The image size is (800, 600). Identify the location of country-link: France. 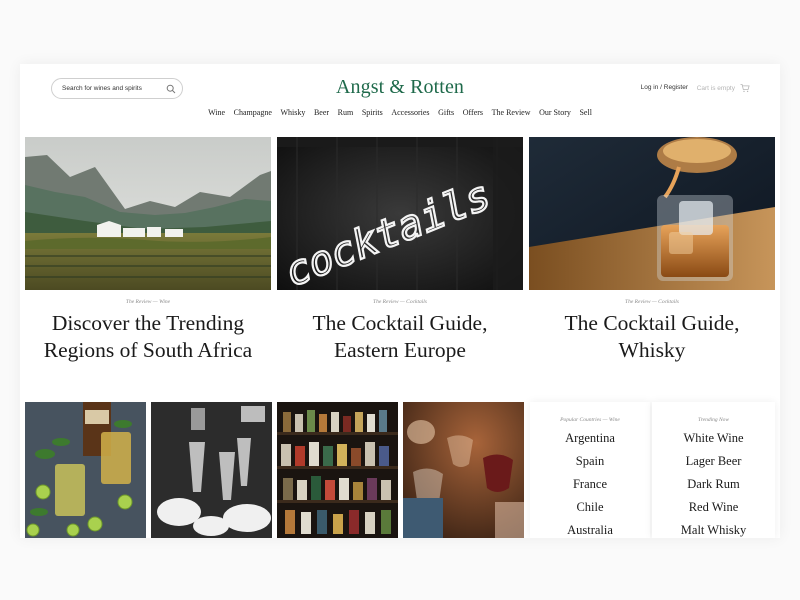
(590, 484).